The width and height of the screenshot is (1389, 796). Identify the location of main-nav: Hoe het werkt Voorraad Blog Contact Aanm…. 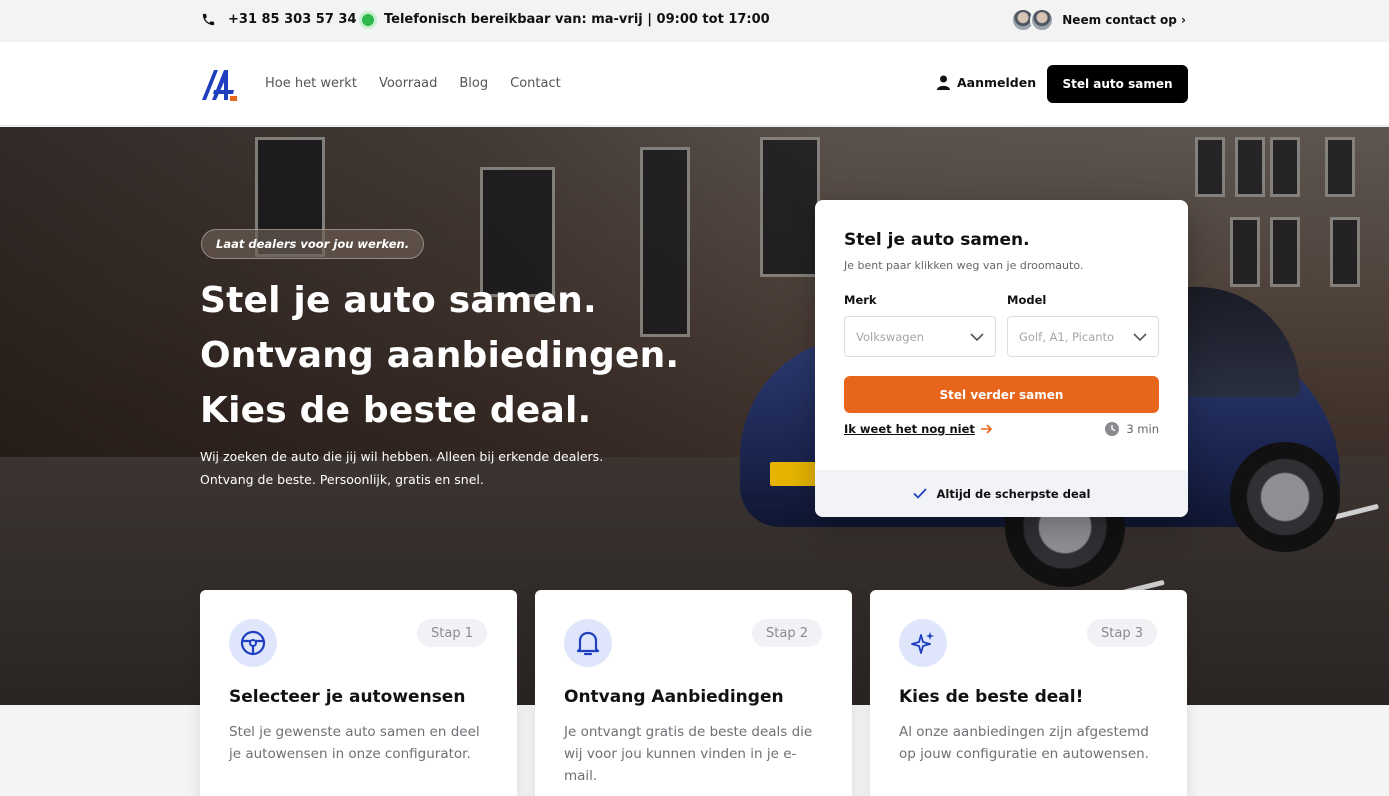
(694, 84).